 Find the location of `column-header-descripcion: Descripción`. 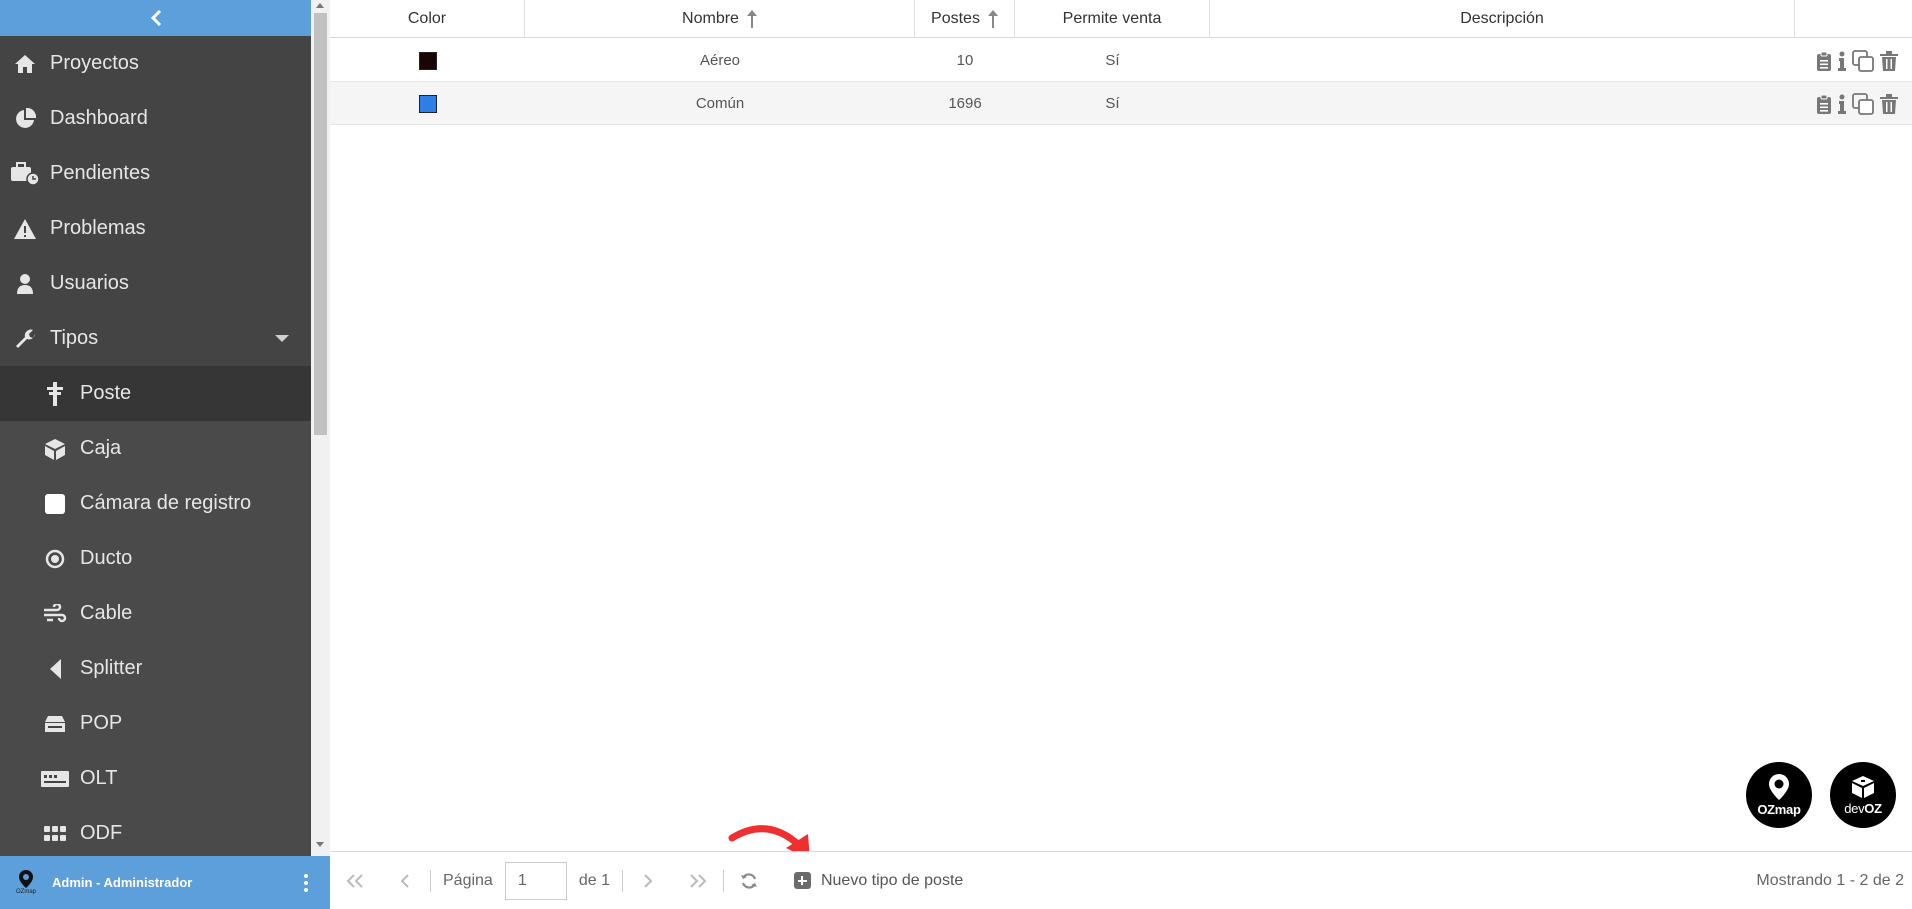

column-header-descripcion: Descripción is located at coordinates (1502, 19).